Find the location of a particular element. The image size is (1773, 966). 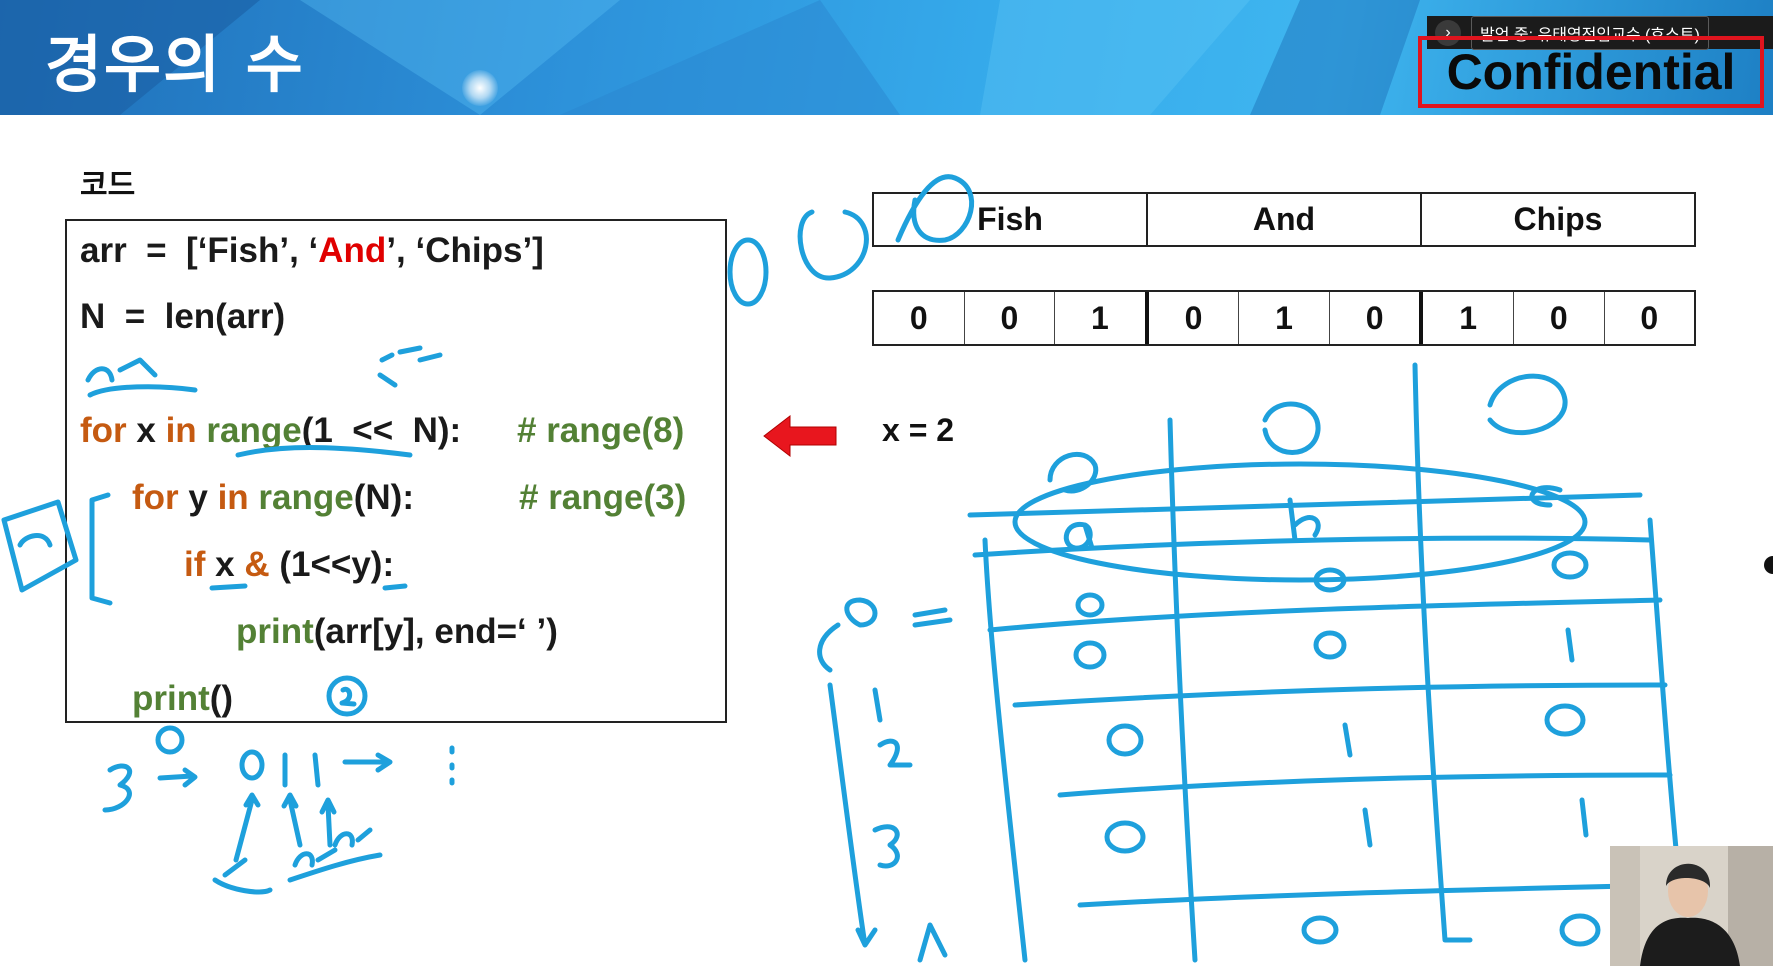

code-line-7: print() is located at coordinates (182, 699).